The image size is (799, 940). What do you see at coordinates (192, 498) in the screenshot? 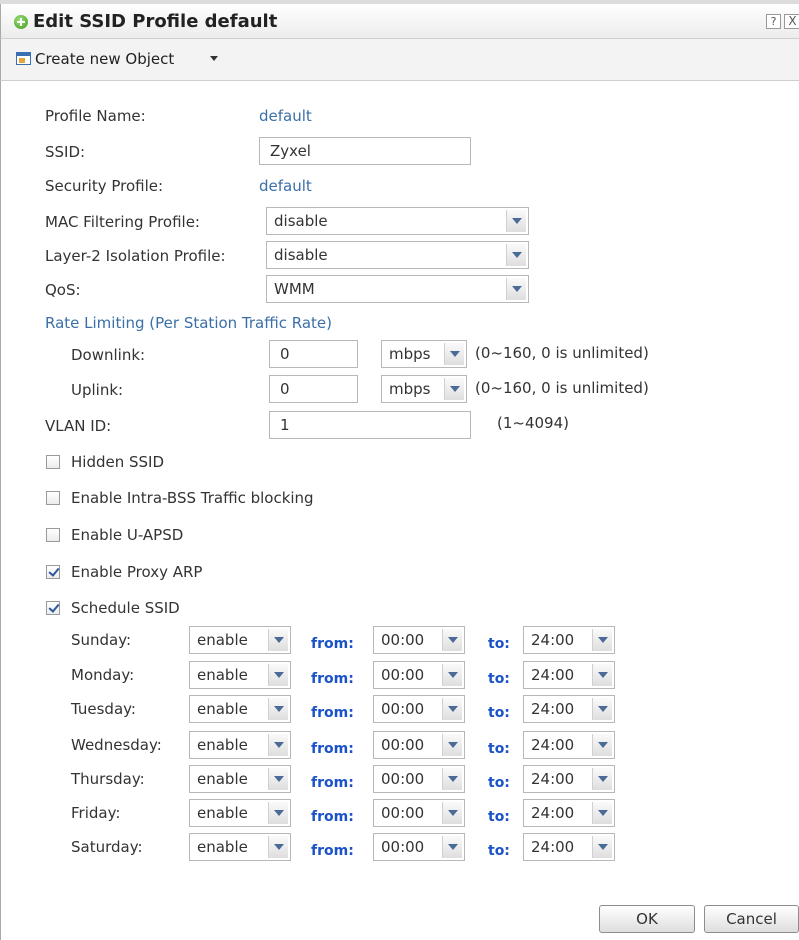
I see `intra-bss-blocking-label: Enable Intra-BSS Traffic blocking` at bounding box center [192, 498].